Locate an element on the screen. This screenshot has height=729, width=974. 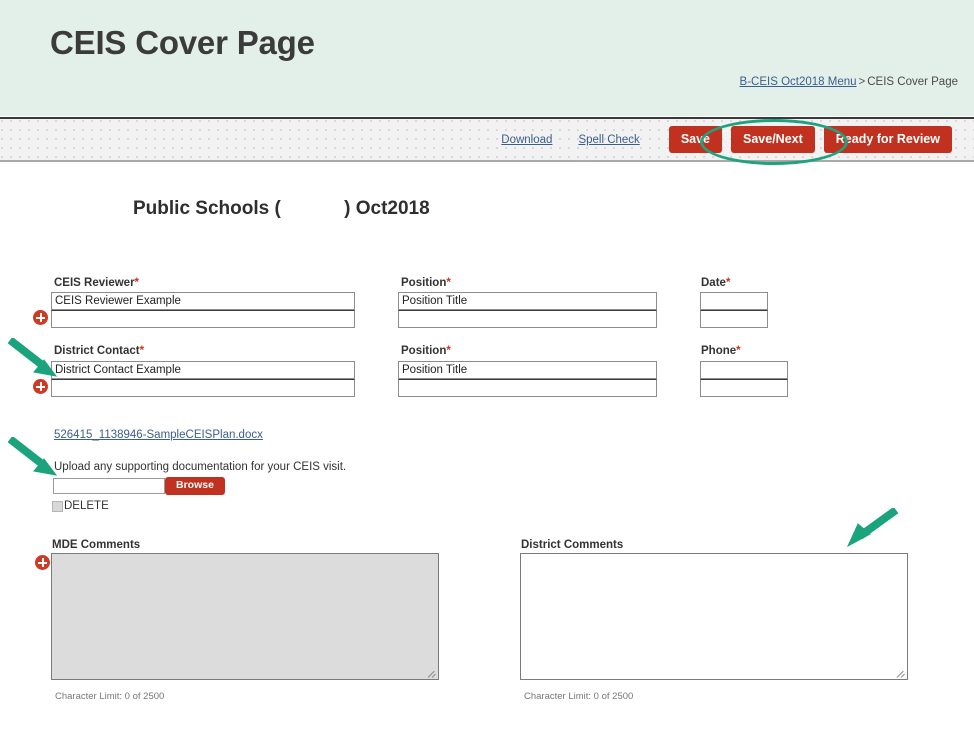
phone-input is located at coordinates (744, 370).